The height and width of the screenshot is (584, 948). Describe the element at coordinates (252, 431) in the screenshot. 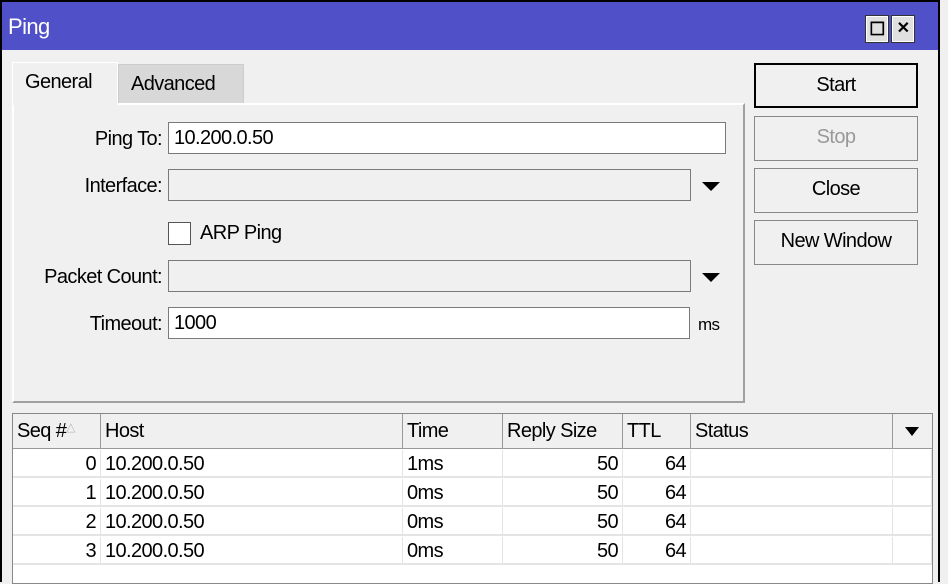

I see `column-header-host: Host` at that location.